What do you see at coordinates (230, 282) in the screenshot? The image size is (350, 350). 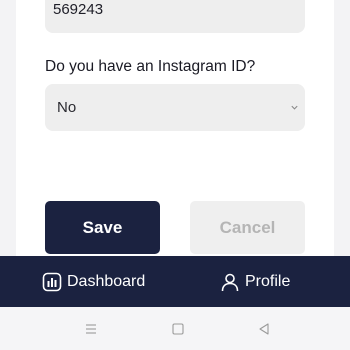 I see `user-icon` at bounding box center [230, 282].